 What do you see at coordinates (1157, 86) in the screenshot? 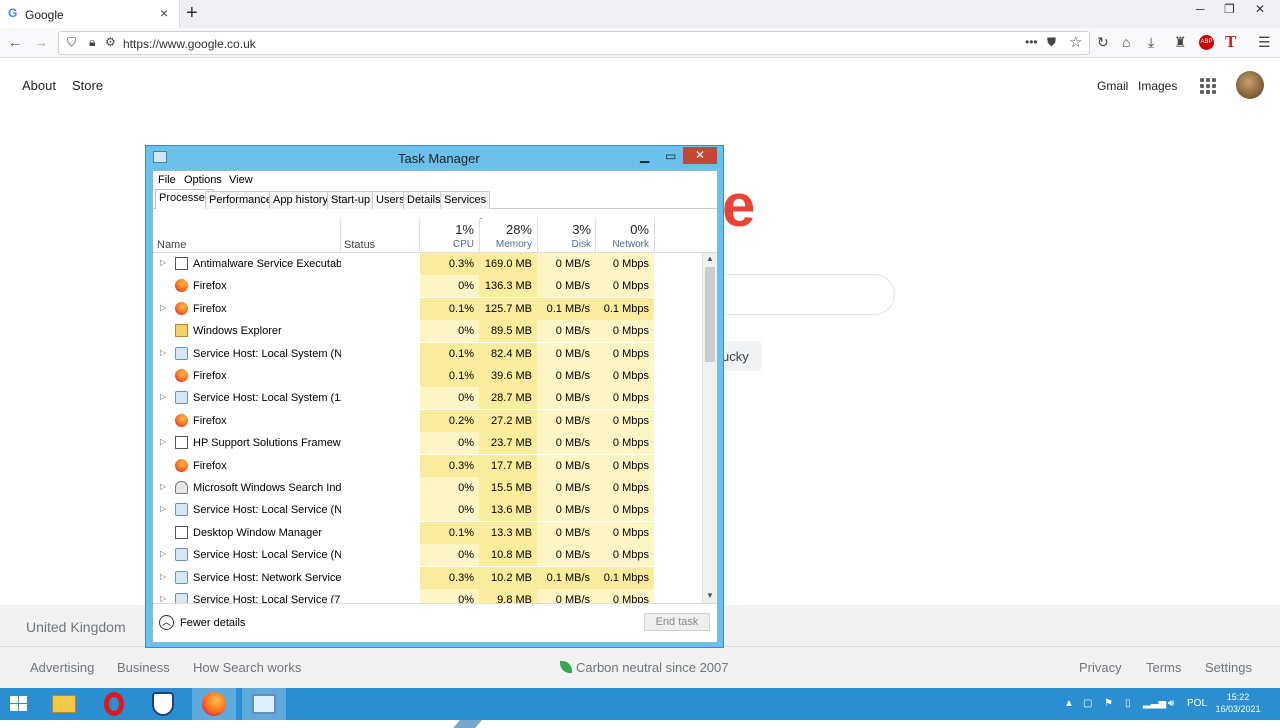
I see `images-link: Images` at bounding box center [1157, 86].